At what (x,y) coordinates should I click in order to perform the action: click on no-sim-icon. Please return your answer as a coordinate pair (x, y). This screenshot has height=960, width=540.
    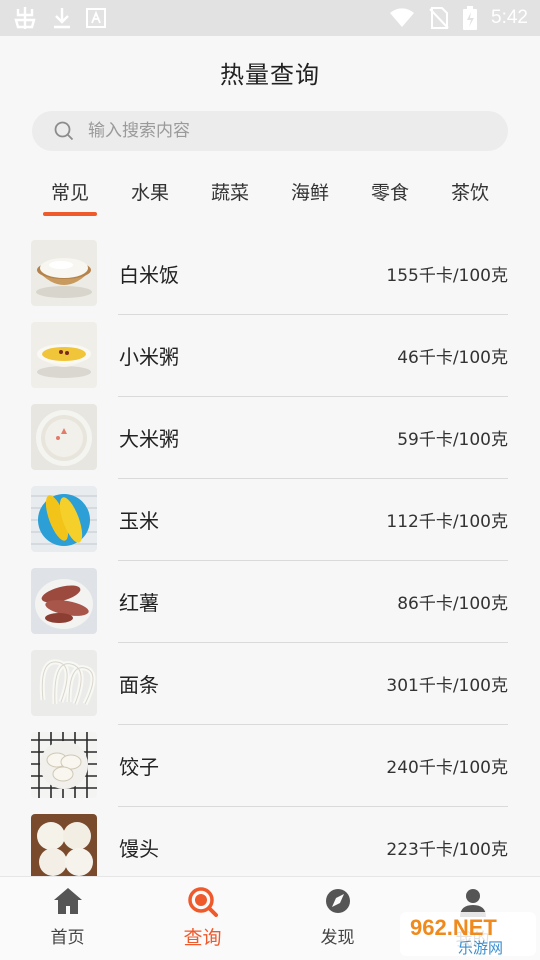
    Looking at the image, I should click on (439, 18).